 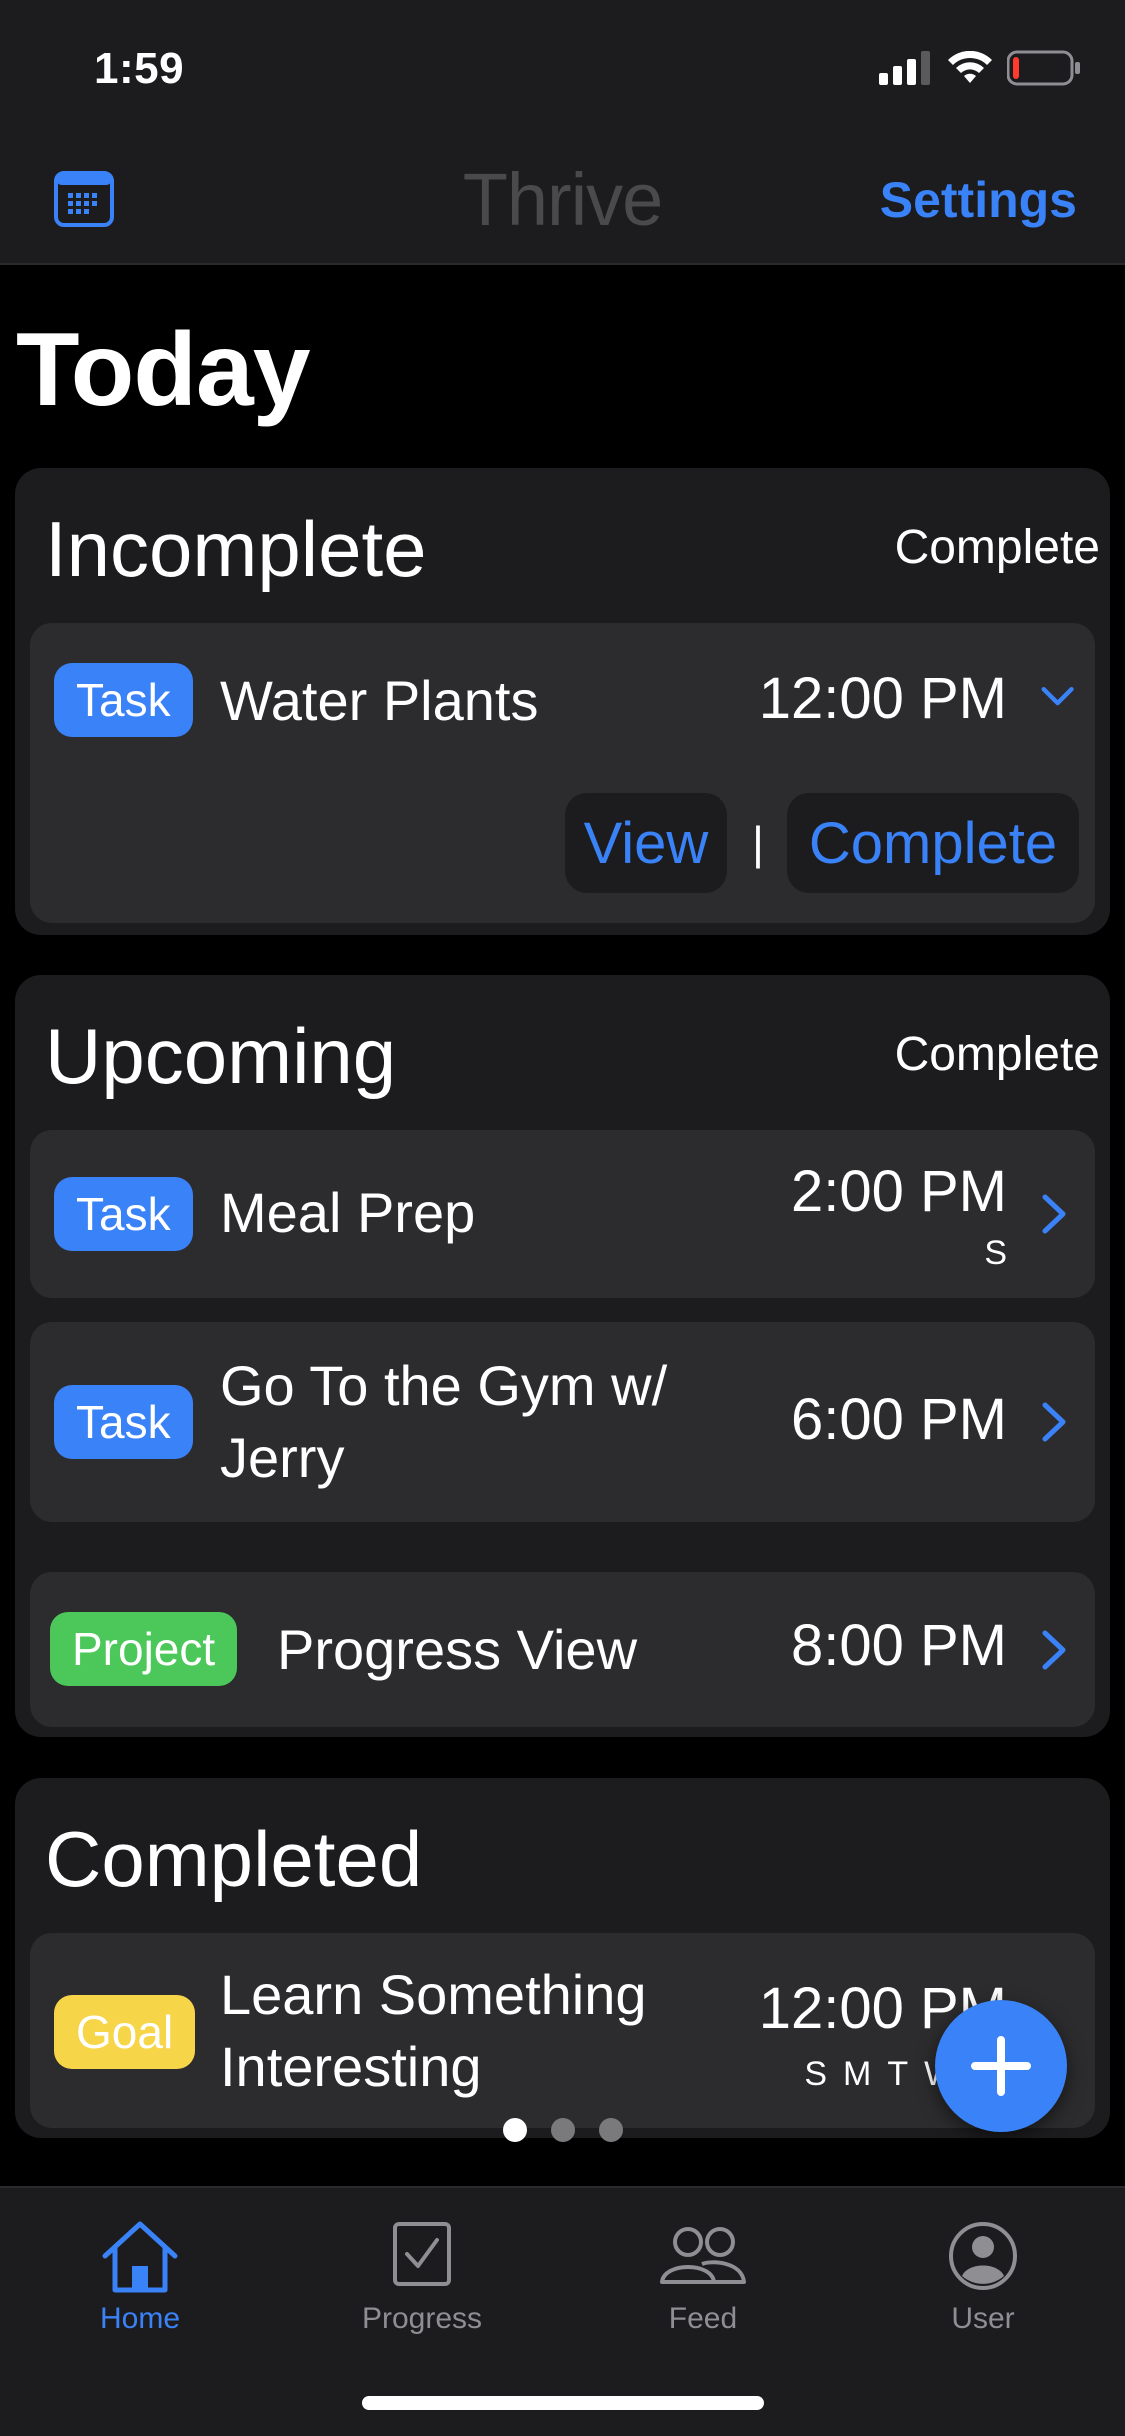 I want to click on project-badge: Project, so click(x=144, y=1649).